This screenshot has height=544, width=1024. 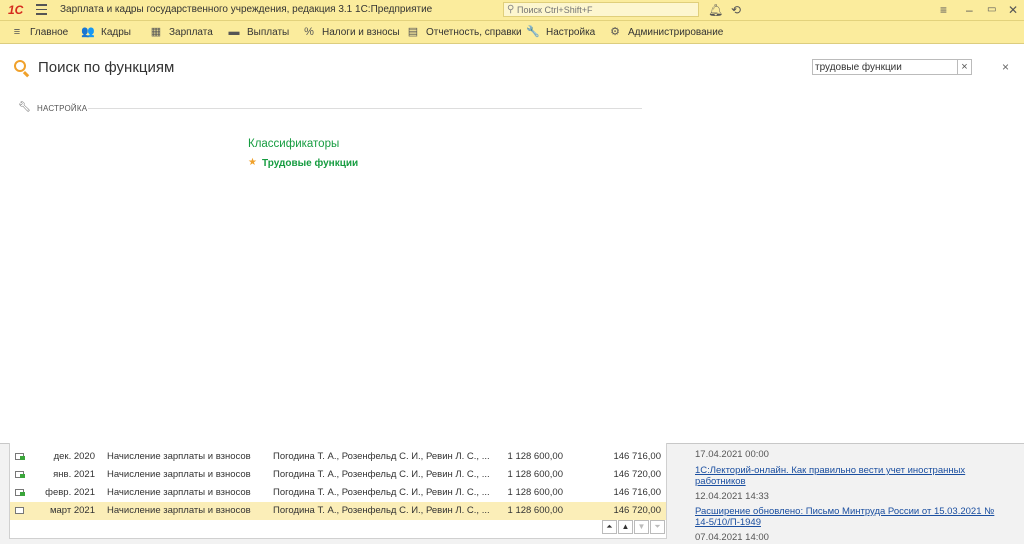 I want to click on cell-period: янв. 2021, so click(x=74, y=474).